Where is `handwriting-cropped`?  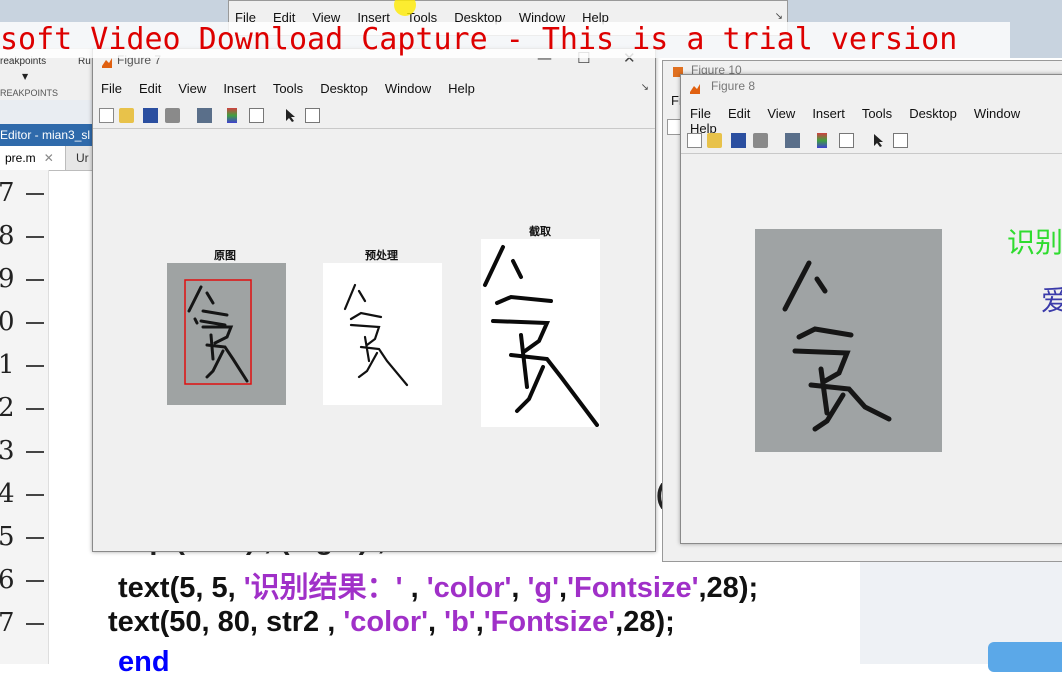
handwriting-cropped is located at coordinates (541, 336).